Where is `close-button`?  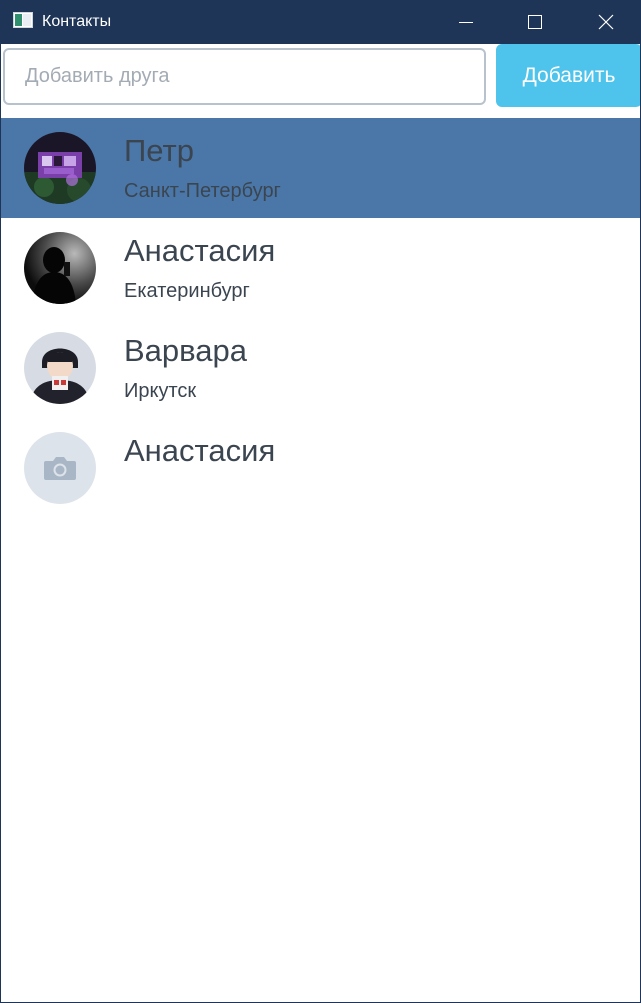 close-button is located at coordinates (606, 22).